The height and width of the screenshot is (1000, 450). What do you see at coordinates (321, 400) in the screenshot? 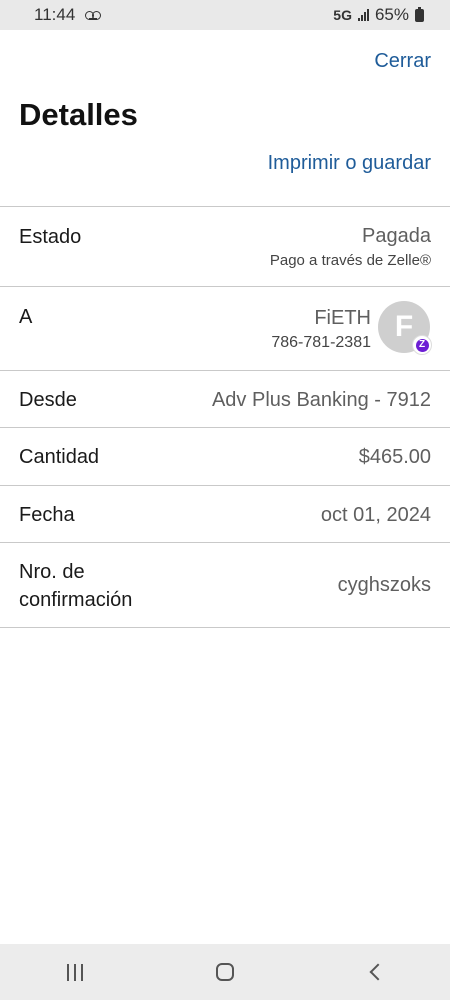
I see `desde-value: Adv Plus Banking - 7912` at bounding box center [321, 400].